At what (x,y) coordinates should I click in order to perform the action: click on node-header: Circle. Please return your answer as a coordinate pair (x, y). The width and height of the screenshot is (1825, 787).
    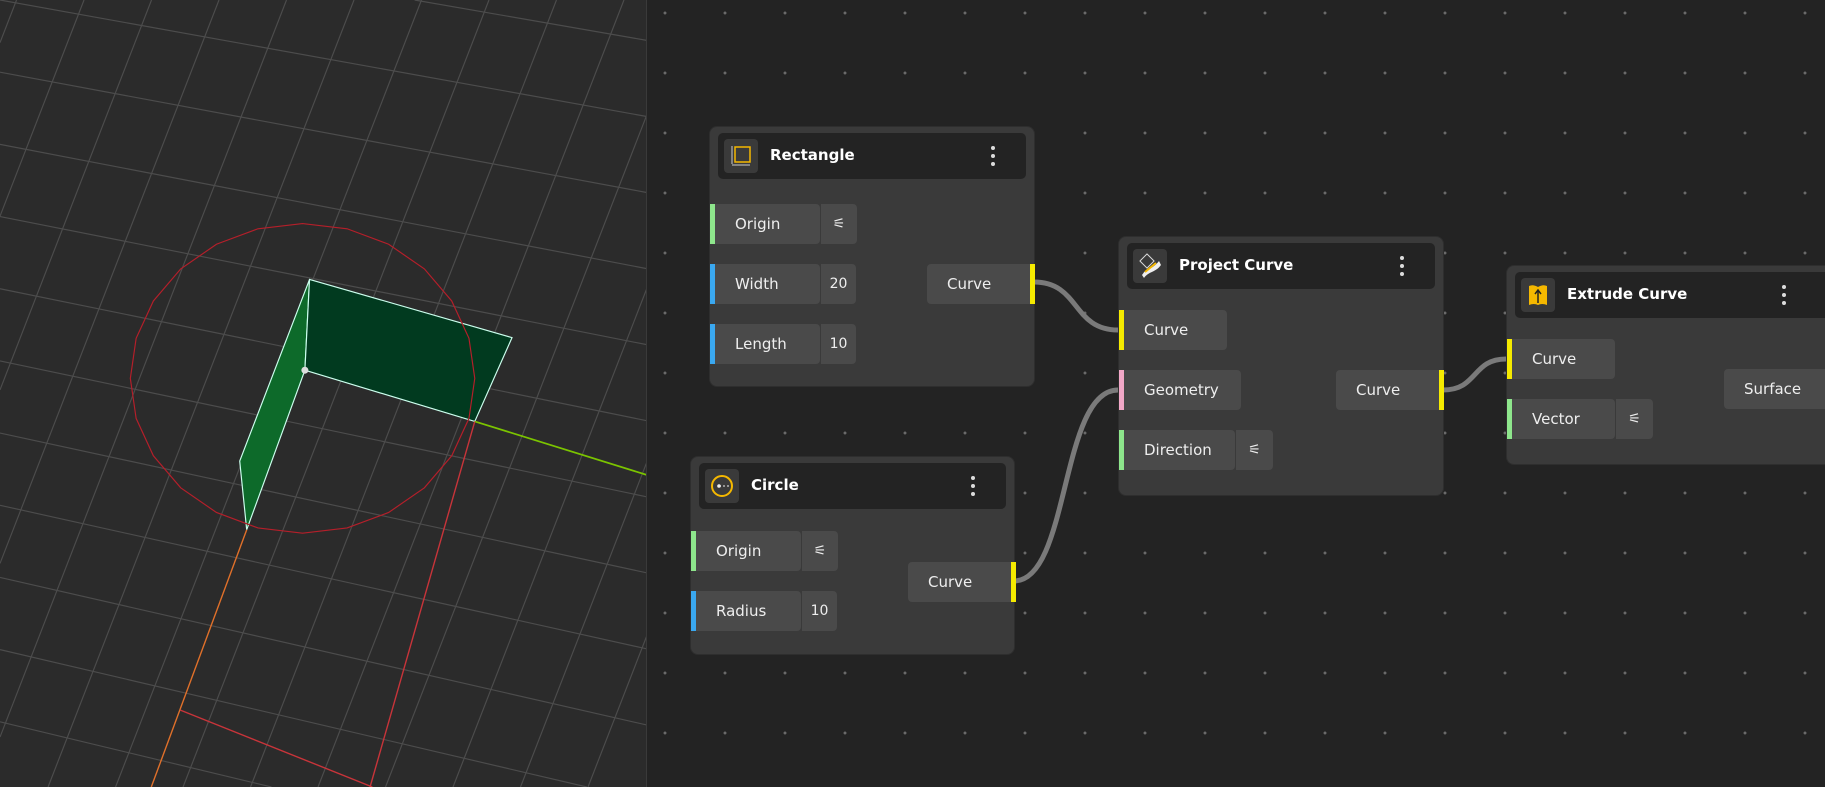
    Looking at the image, I should click on (852, 486).